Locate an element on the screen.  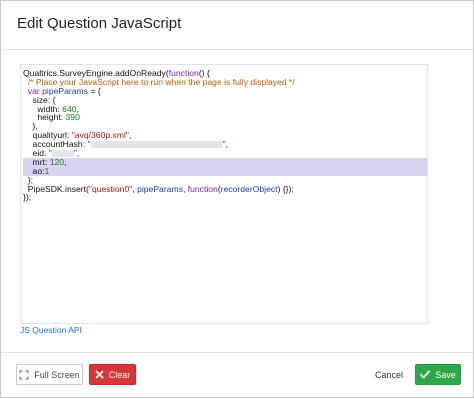
dialog-title: Edit Question JavaScript is located at coordinates (99, 23).